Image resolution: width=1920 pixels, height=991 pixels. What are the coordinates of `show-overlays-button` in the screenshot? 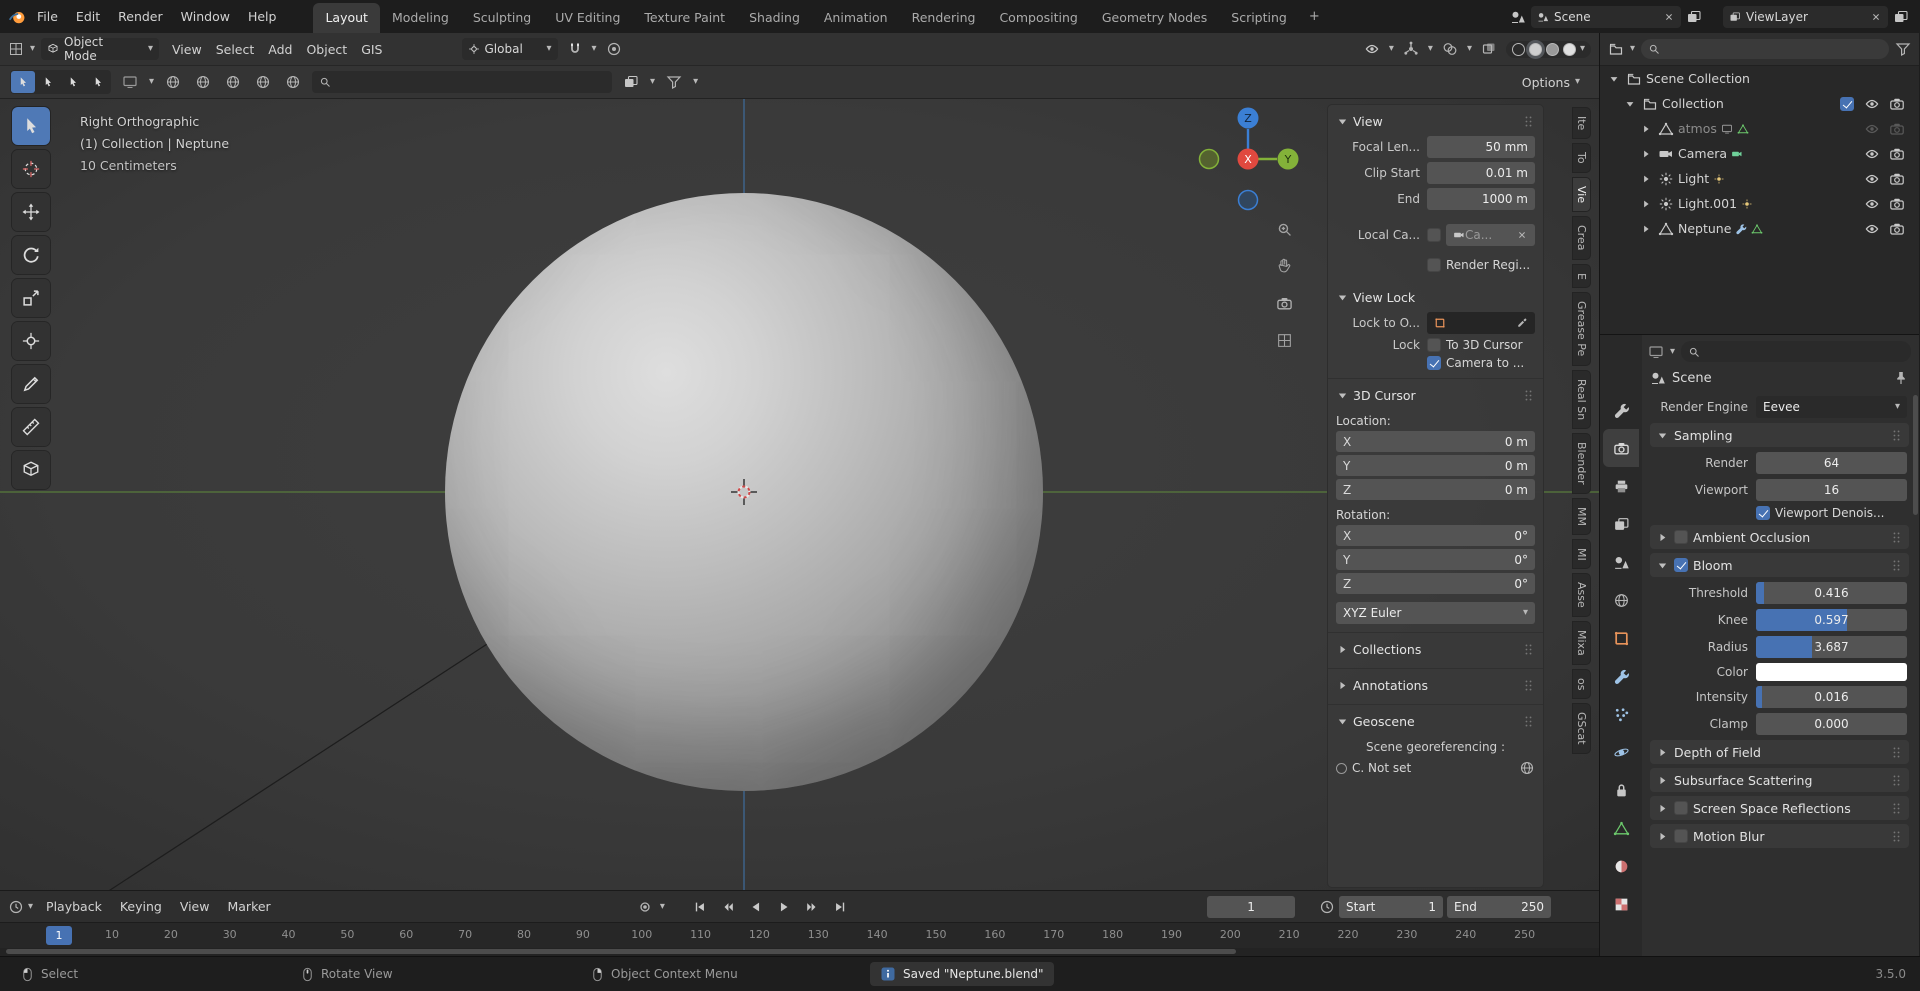 It's located at (1450, 49).